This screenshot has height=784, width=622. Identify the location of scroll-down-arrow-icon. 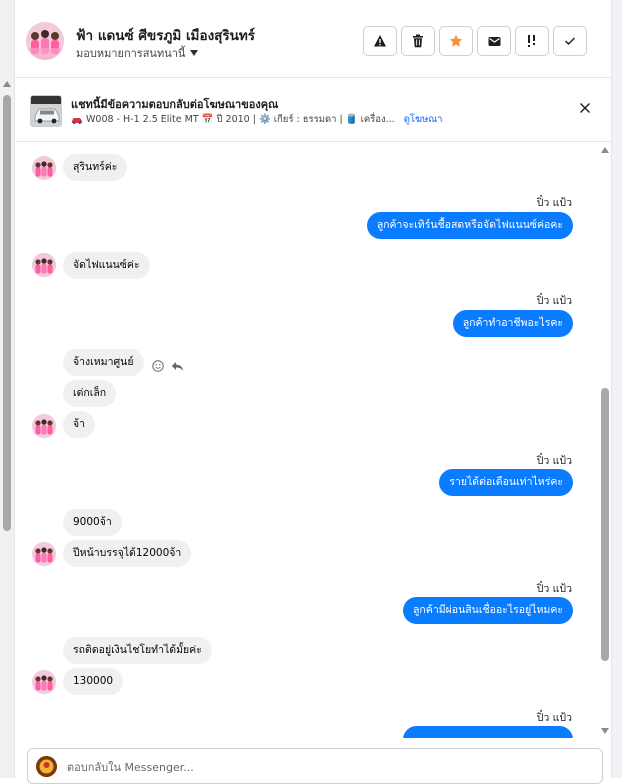
(605, 731).